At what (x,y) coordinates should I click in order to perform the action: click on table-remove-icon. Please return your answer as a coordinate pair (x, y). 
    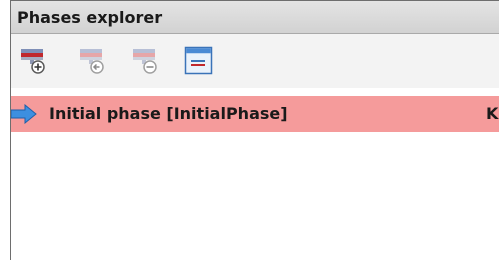
    Looking at the image, I should click on (145, 61).